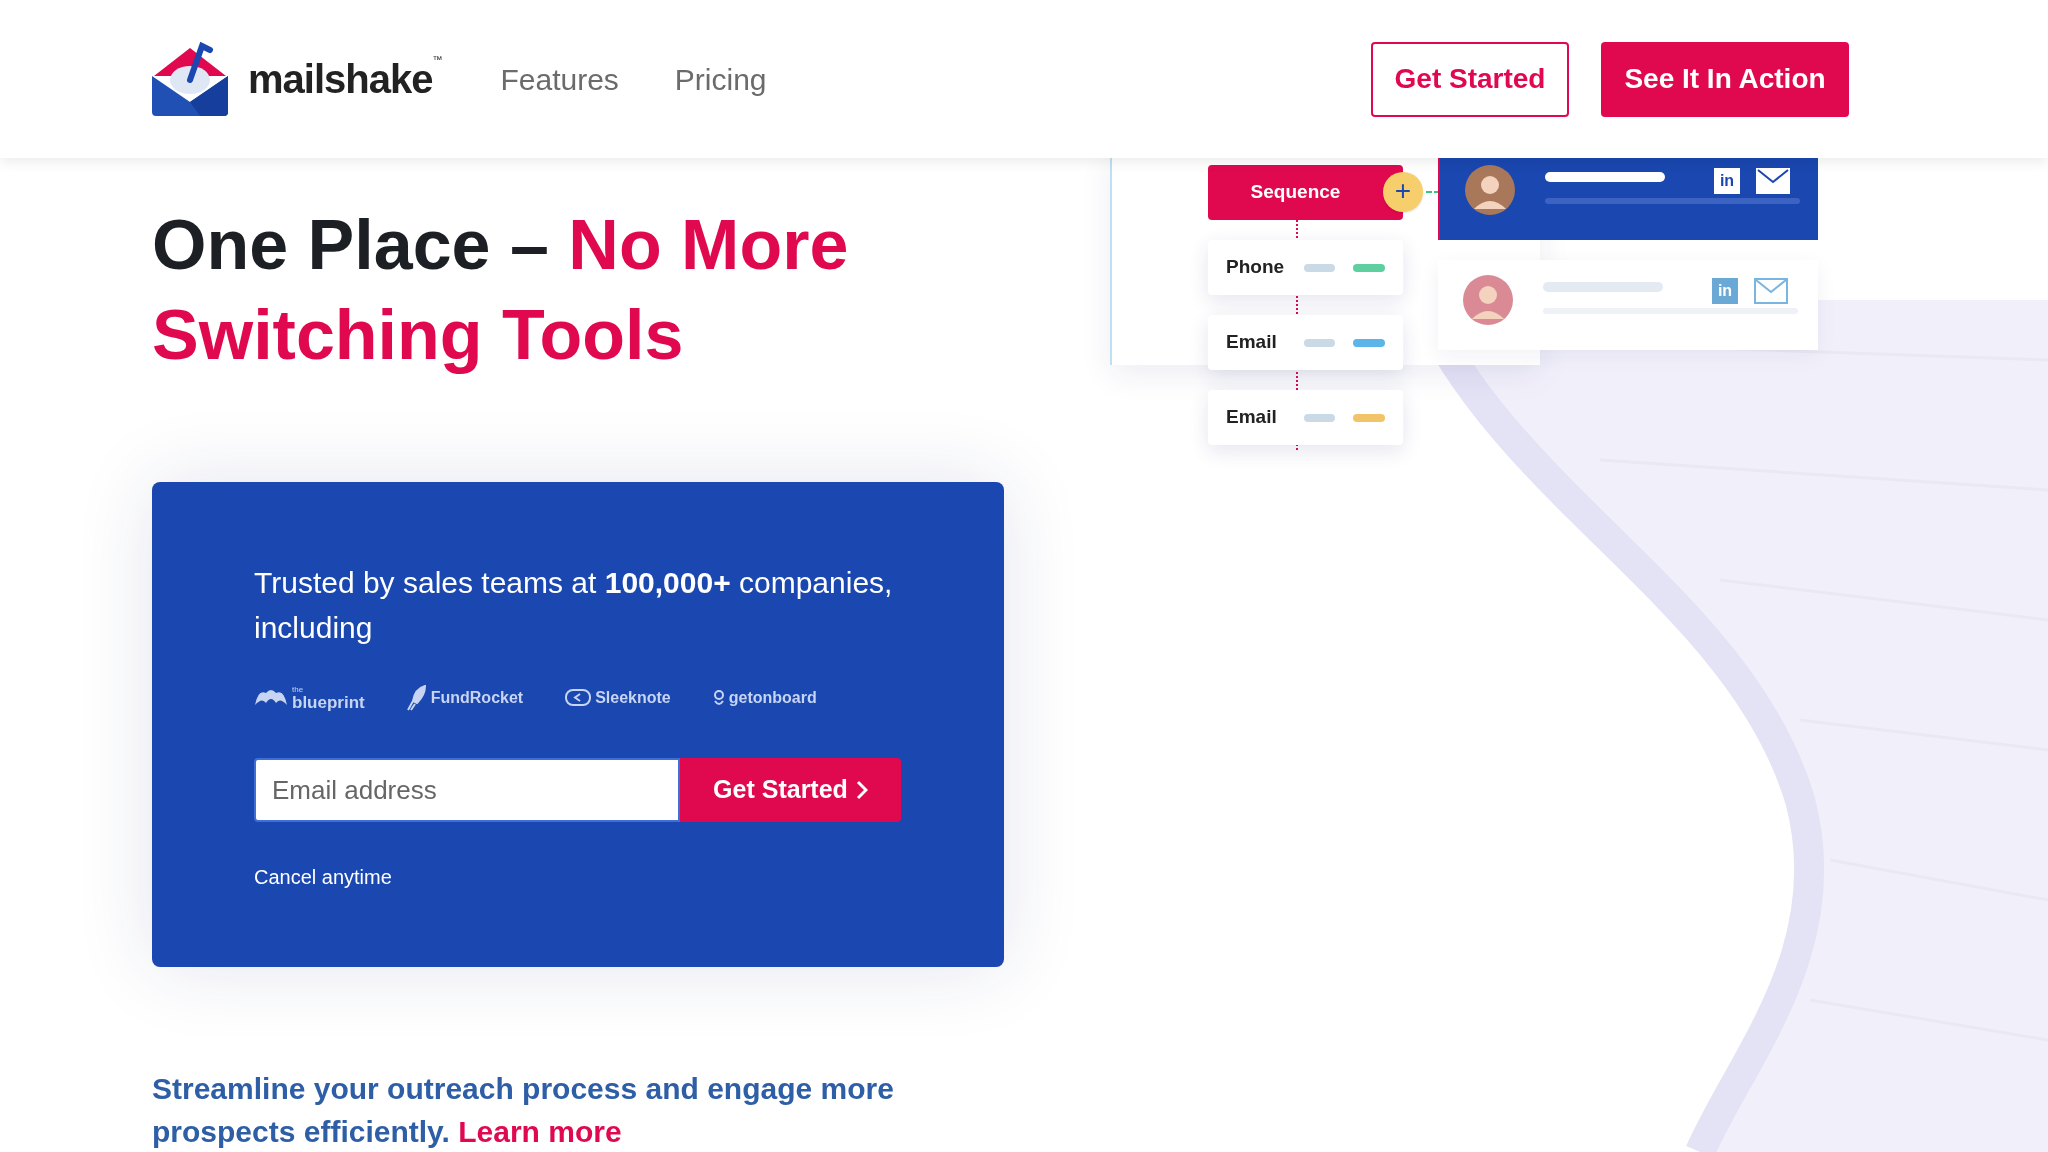 This screenshot has height=1152, width=2048. I want to click on nav-link: Features, so click(559, 79).